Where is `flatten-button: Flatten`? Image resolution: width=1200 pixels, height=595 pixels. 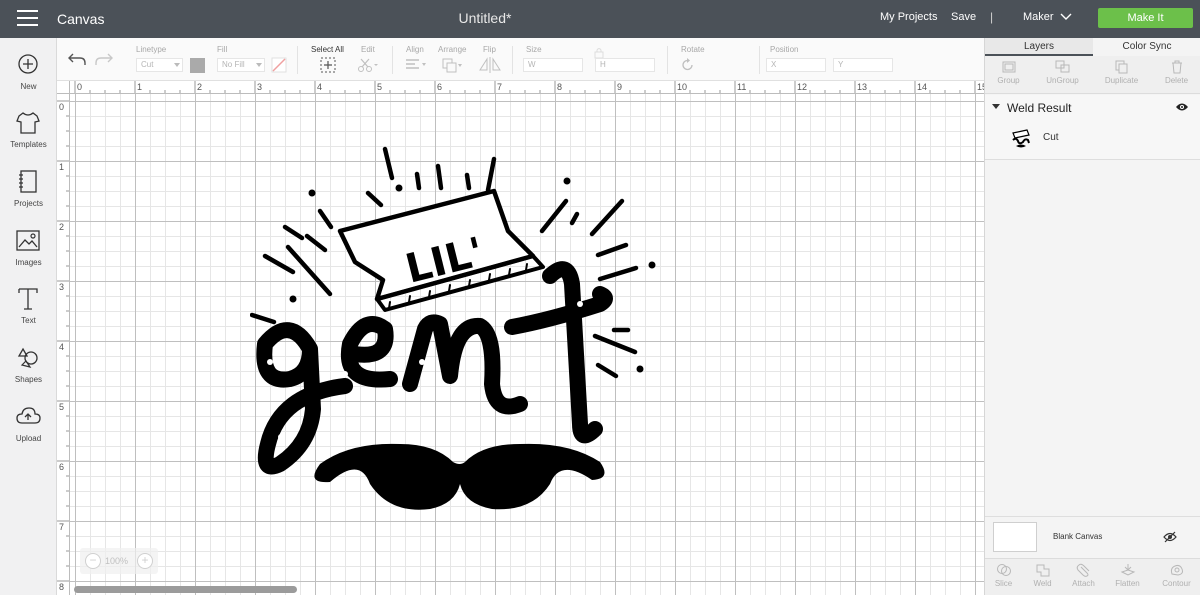
flatten-button: Flatten is located at coordinates (1127, 575).